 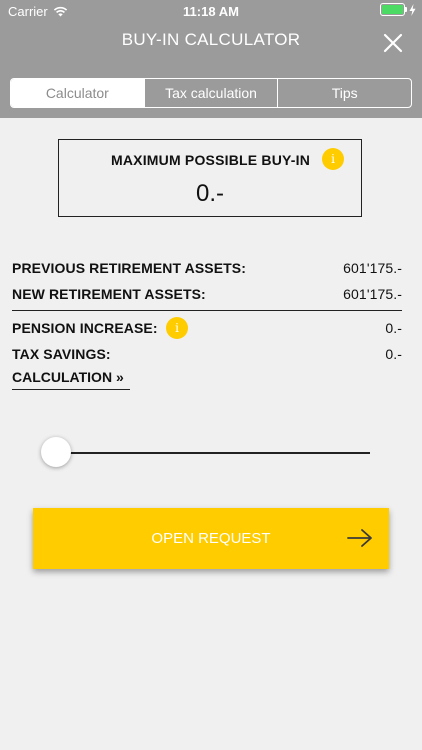 What do you see at coordinates (85, 328) in the screenshot?
I see `pension-increase-label: PENSION INCREASE:` at bounding box center [85, 328].